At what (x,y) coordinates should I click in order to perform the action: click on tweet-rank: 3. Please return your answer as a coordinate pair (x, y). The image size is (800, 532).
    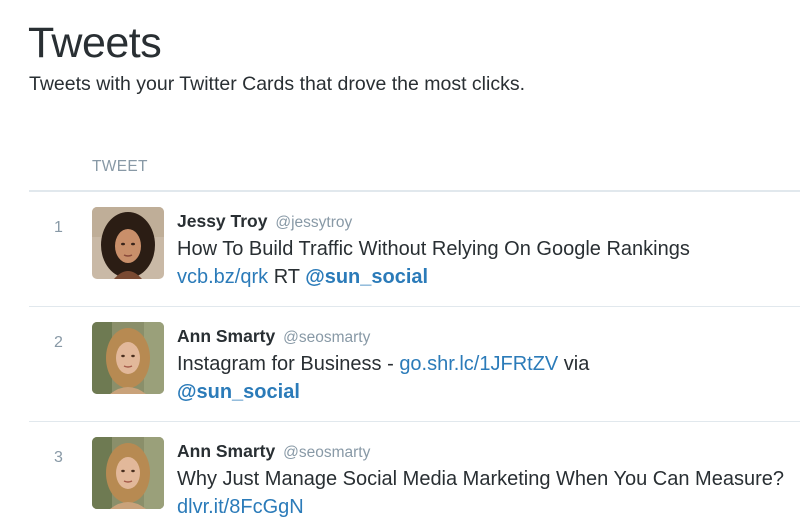
    Looking at the image, I should click on (58, 457).